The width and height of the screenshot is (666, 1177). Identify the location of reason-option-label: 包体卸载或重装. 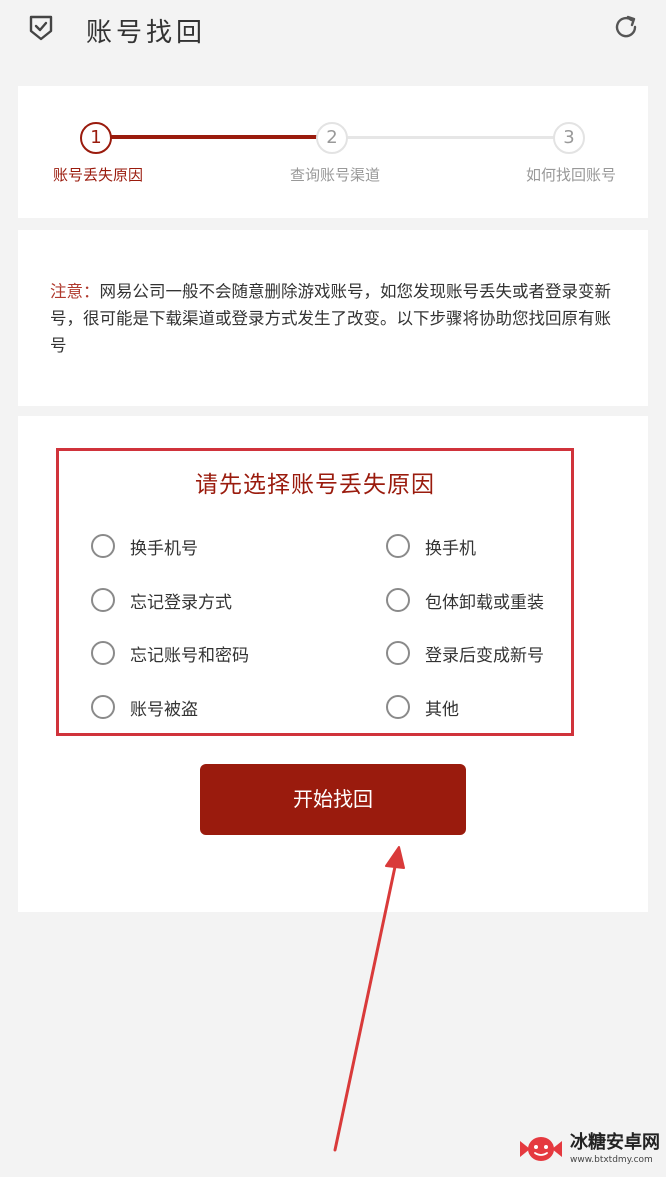
(484, 602).